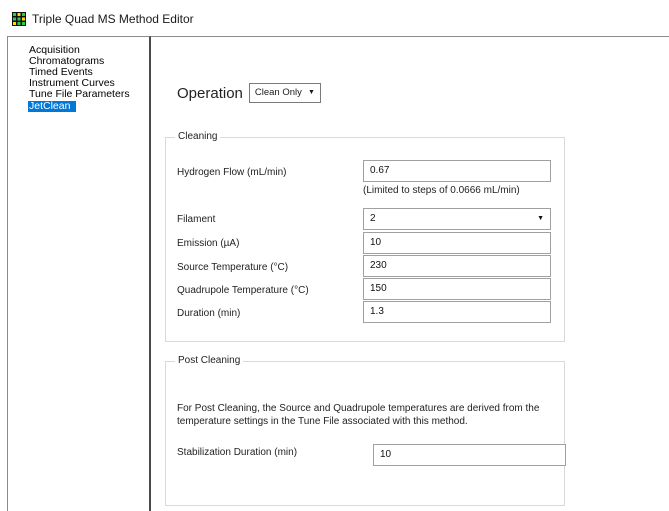  What do you see at coordinates (233, 267) in the screenshot?
I see `source-temperature-label: Source Temperature (°C)` at bounding box center [233, 267].